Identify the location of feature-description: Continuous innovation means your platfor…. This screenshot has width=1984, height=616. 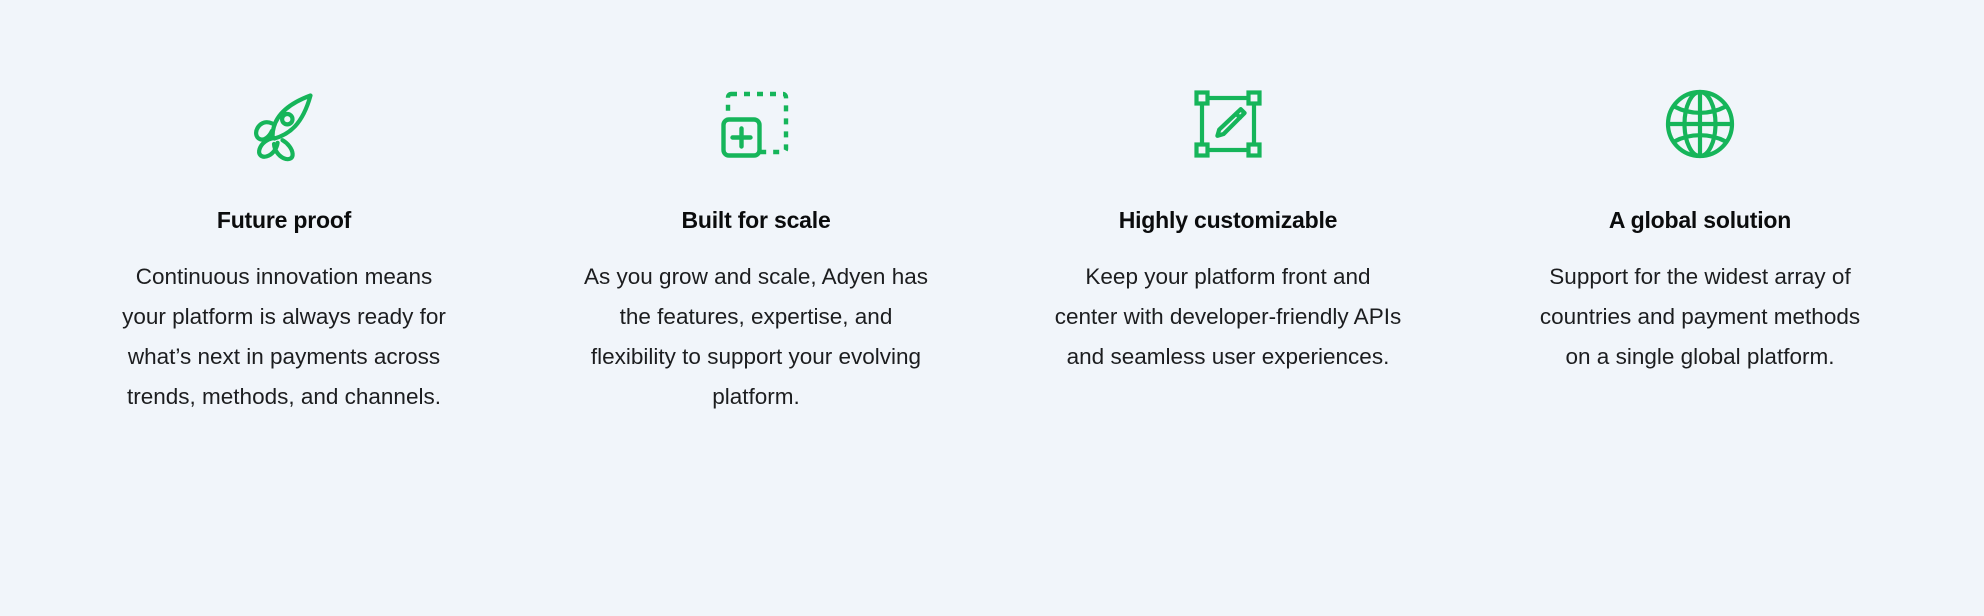
(284, 336).